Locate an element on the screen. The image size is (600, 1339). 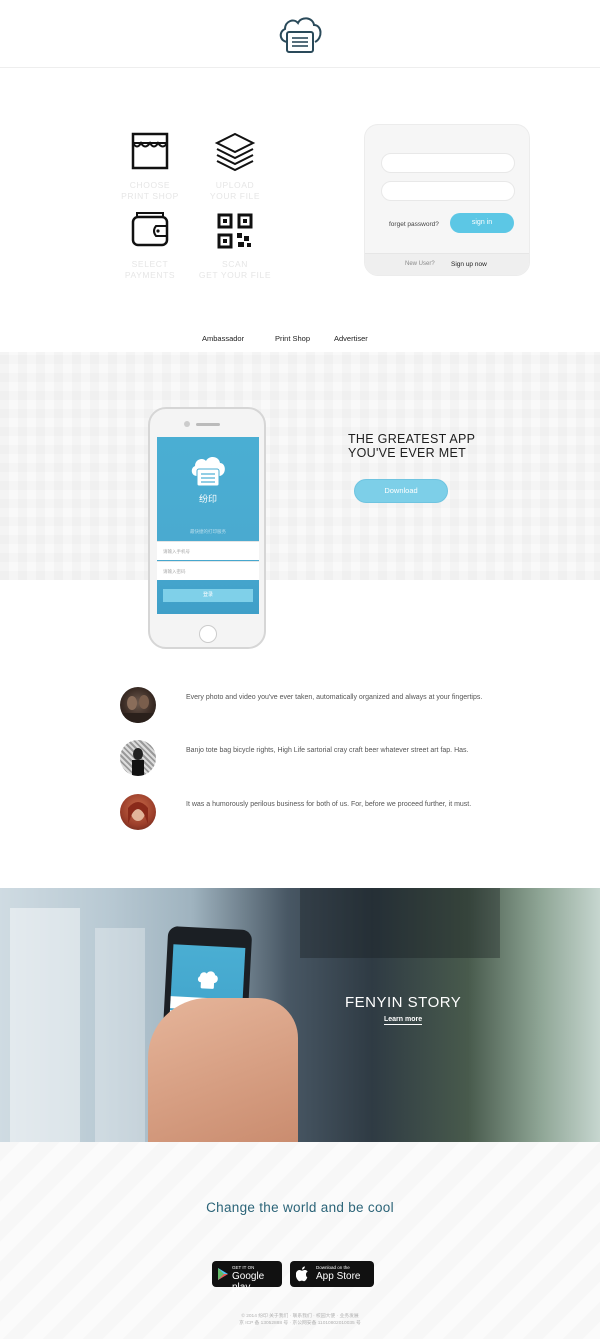
feature-label-line1: SCAN is located at coordinates (235, 264).